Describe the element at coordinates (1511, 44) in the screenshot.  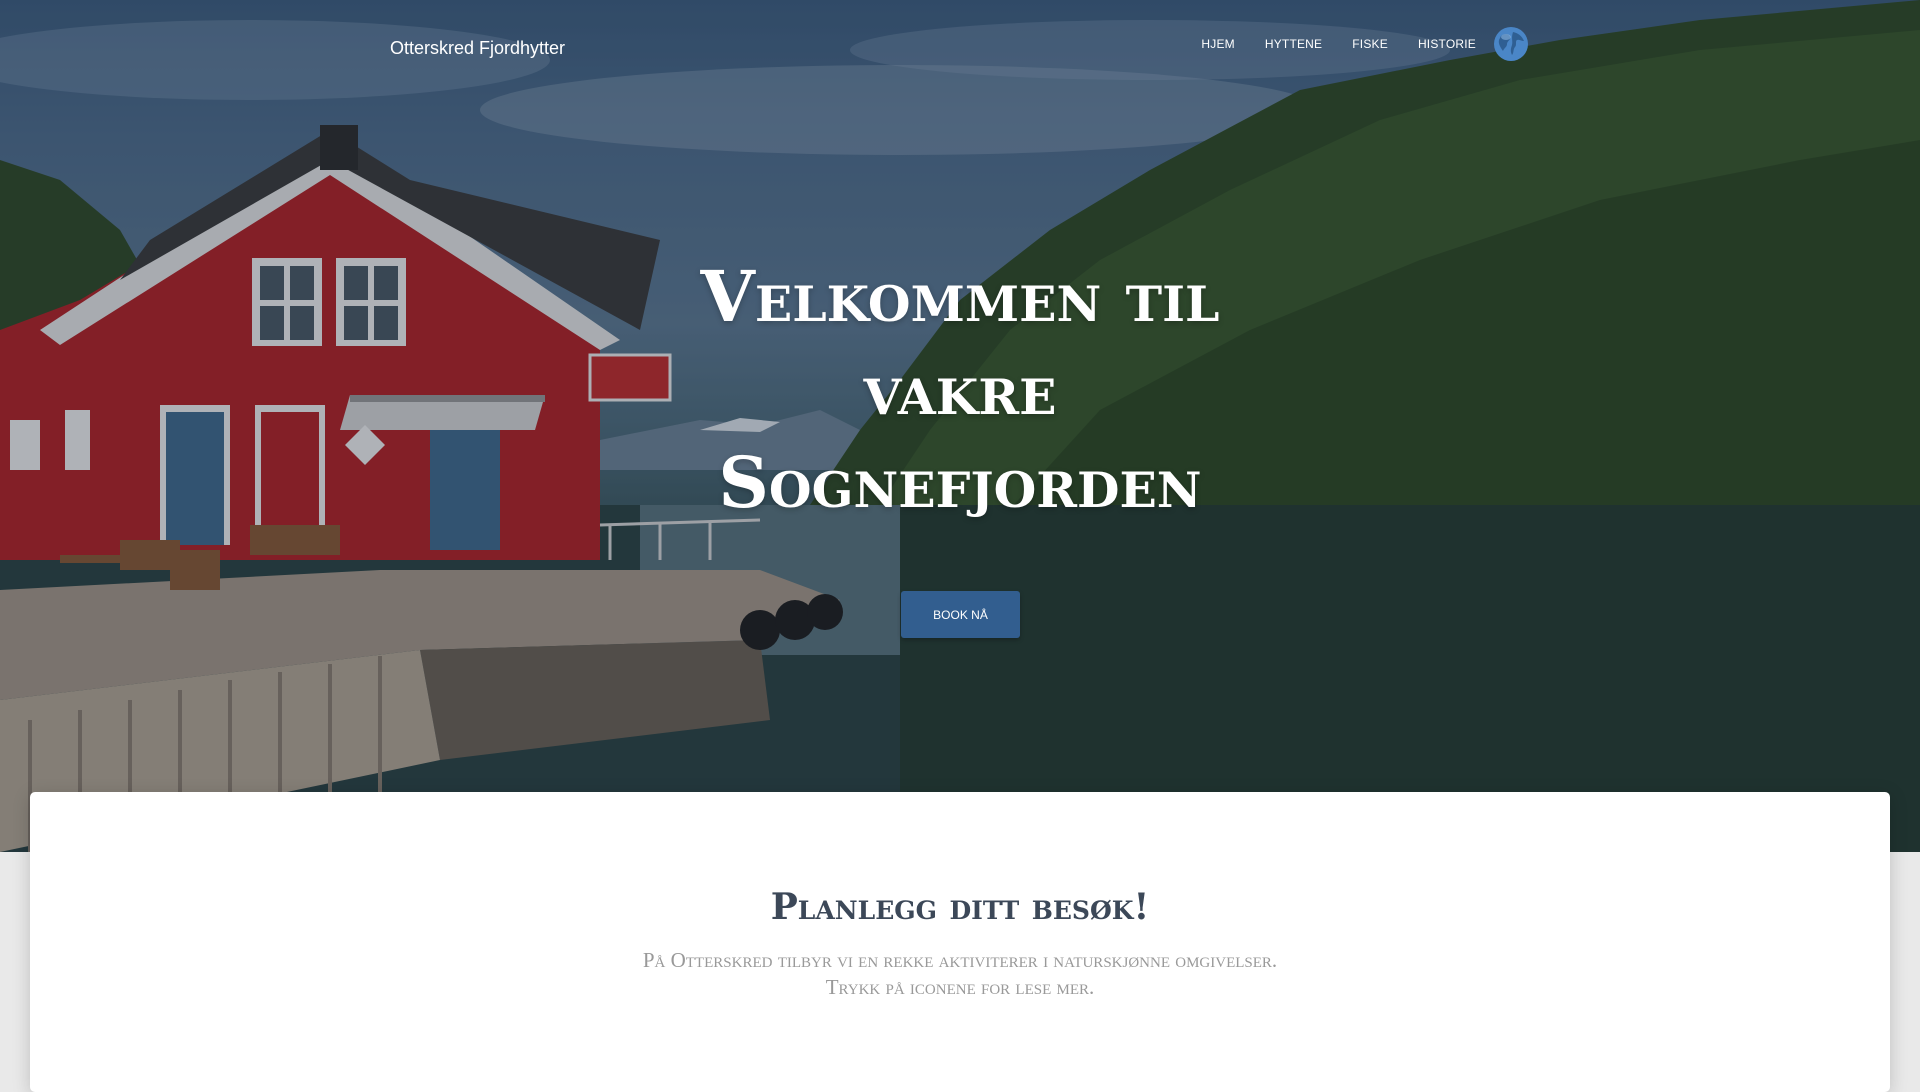
I see `globe-icon` at that location.